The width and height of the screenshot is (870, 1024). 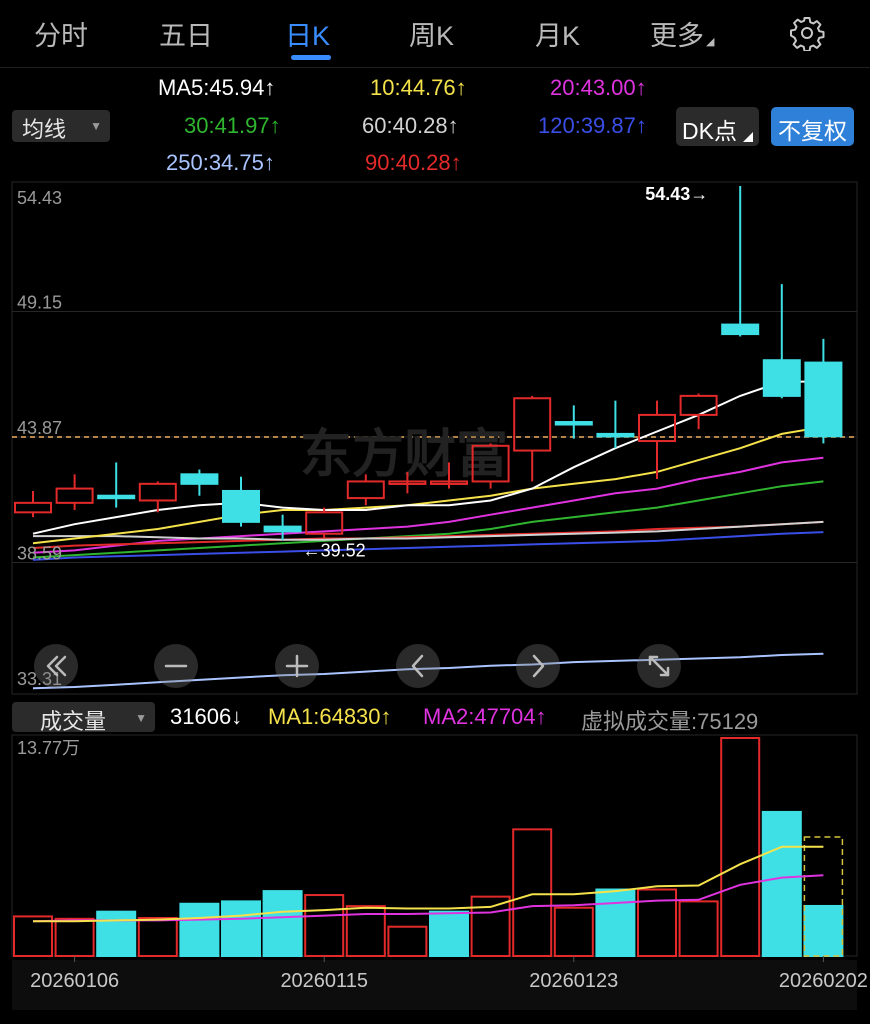 What do you see at coordinates (215, 162) in the screenshot?
I see `ma250-text: 250:34.75` at bounding box center [215, 162].